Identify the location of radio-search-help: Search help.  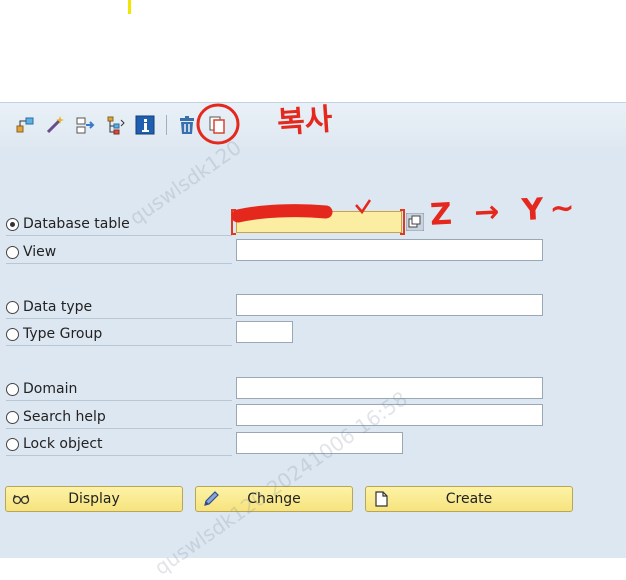
(56, 417).